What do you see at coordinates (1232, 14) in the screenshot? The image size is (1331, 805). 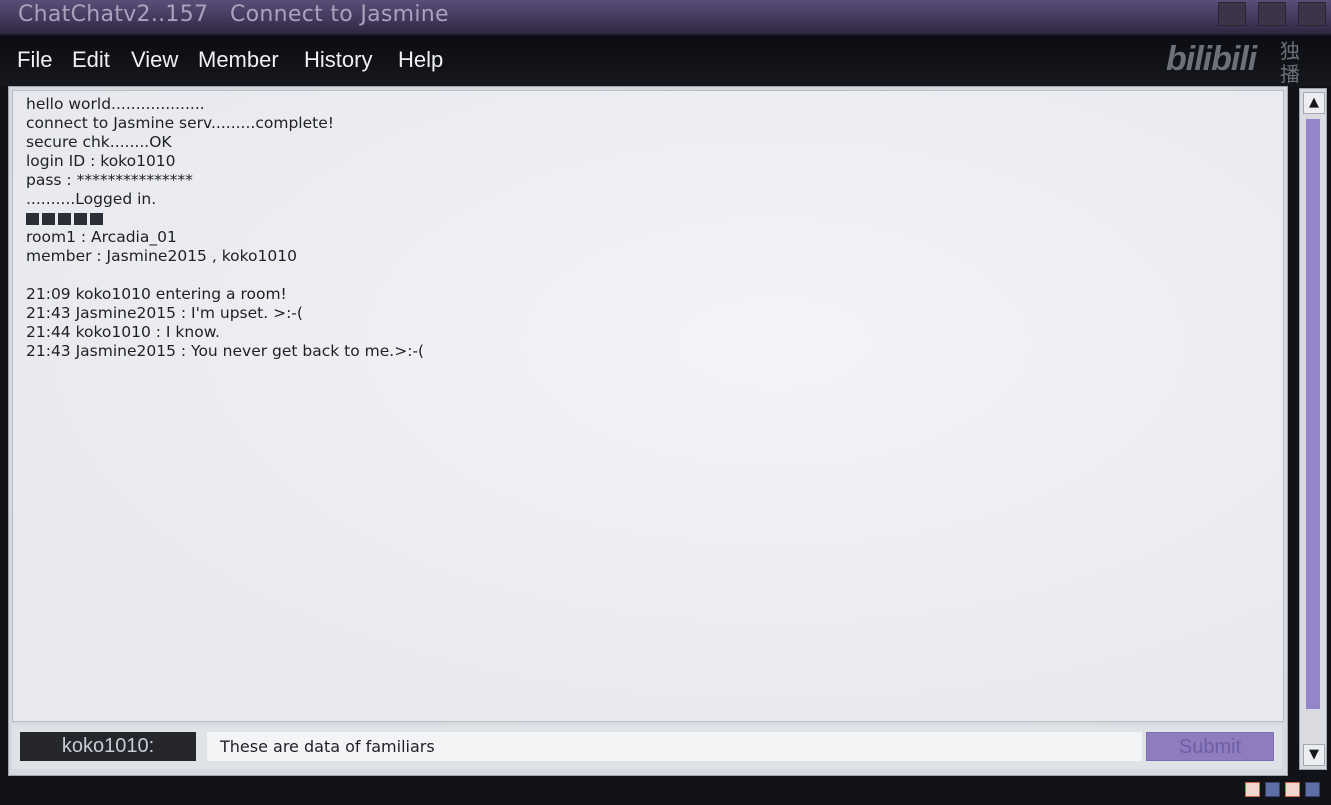 I see `minimize-button` at bounding box center [1232, 14].